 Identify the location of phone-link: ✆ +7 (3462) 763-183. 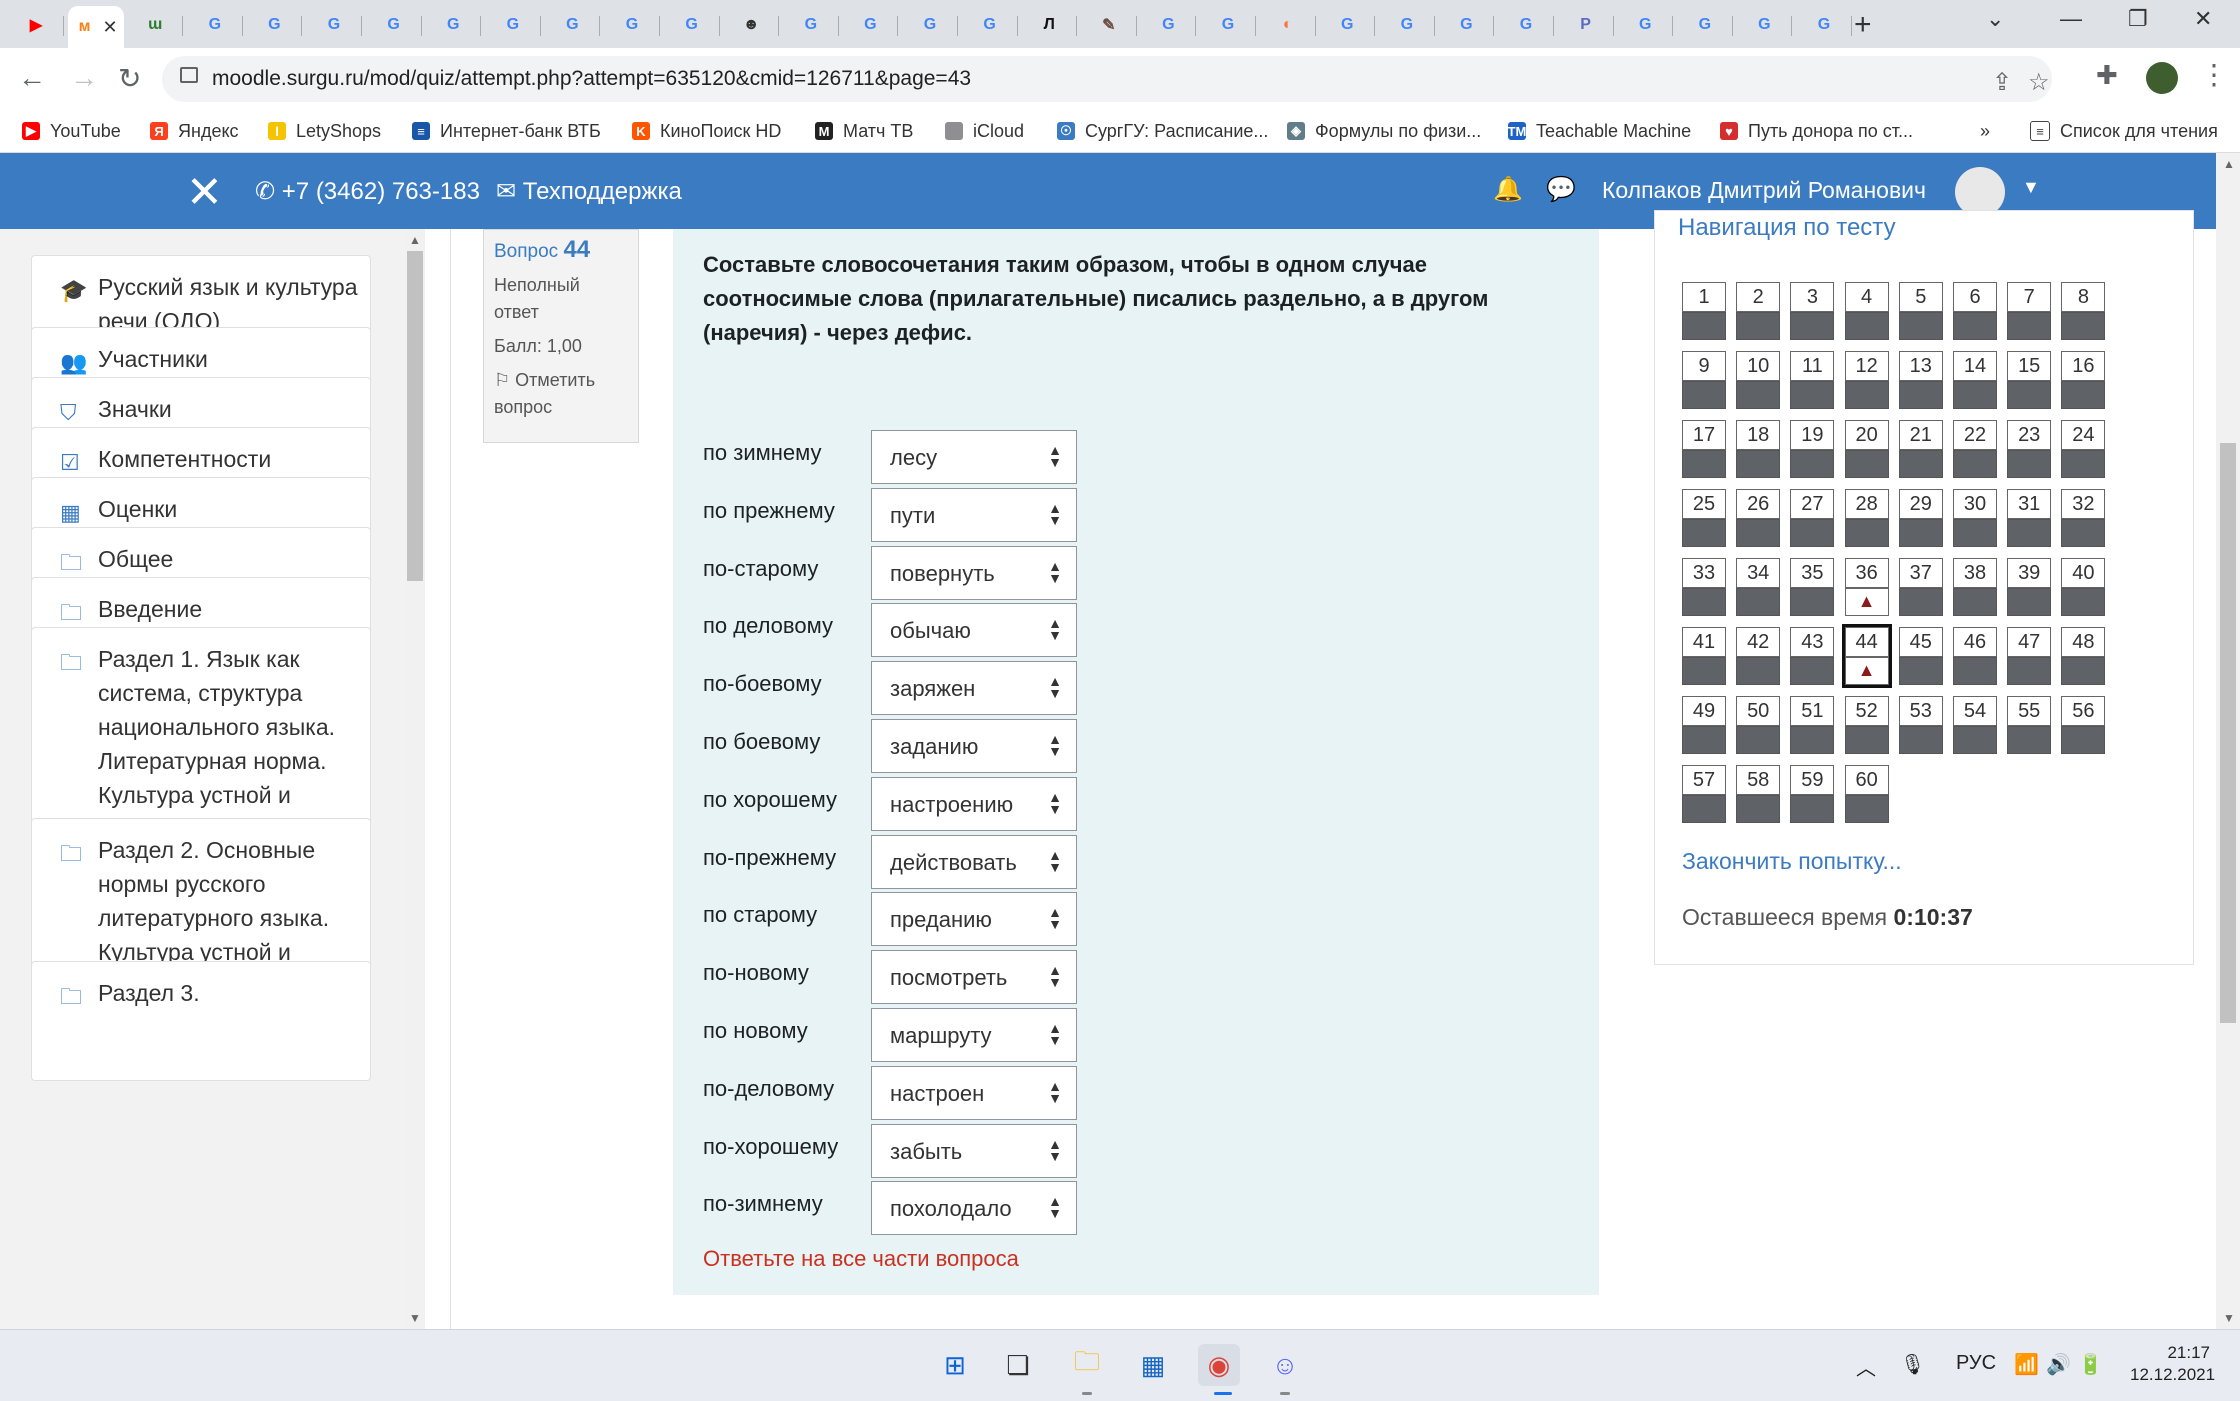
(367, 191).